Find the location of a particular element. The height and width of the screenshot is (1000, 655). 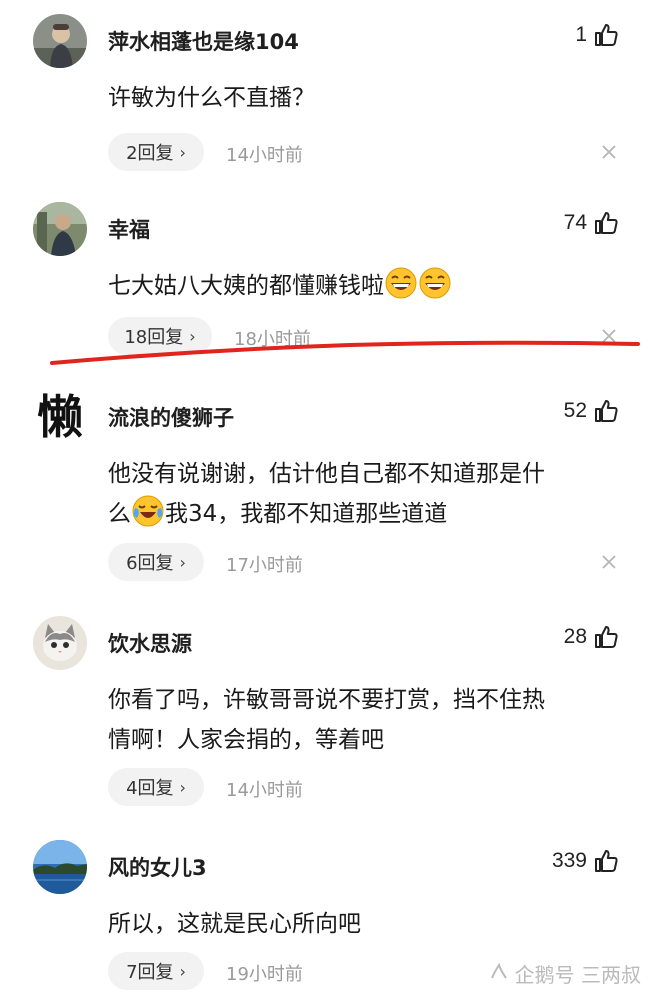

comment-text-line: 么 我34，我都不知道那些道道 is located at coordinates (365, 514).